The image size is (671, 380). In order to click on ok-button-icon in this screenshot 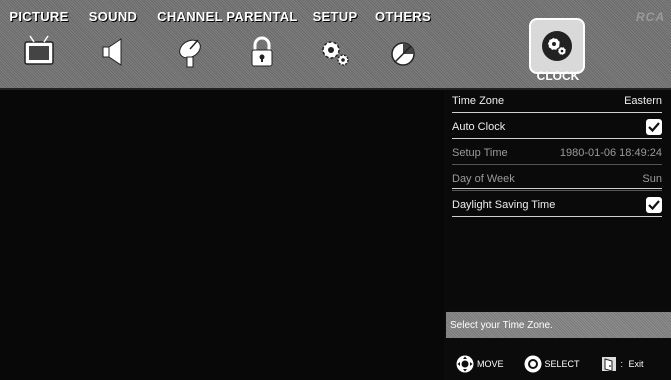, I will do `click(533, 364)`.